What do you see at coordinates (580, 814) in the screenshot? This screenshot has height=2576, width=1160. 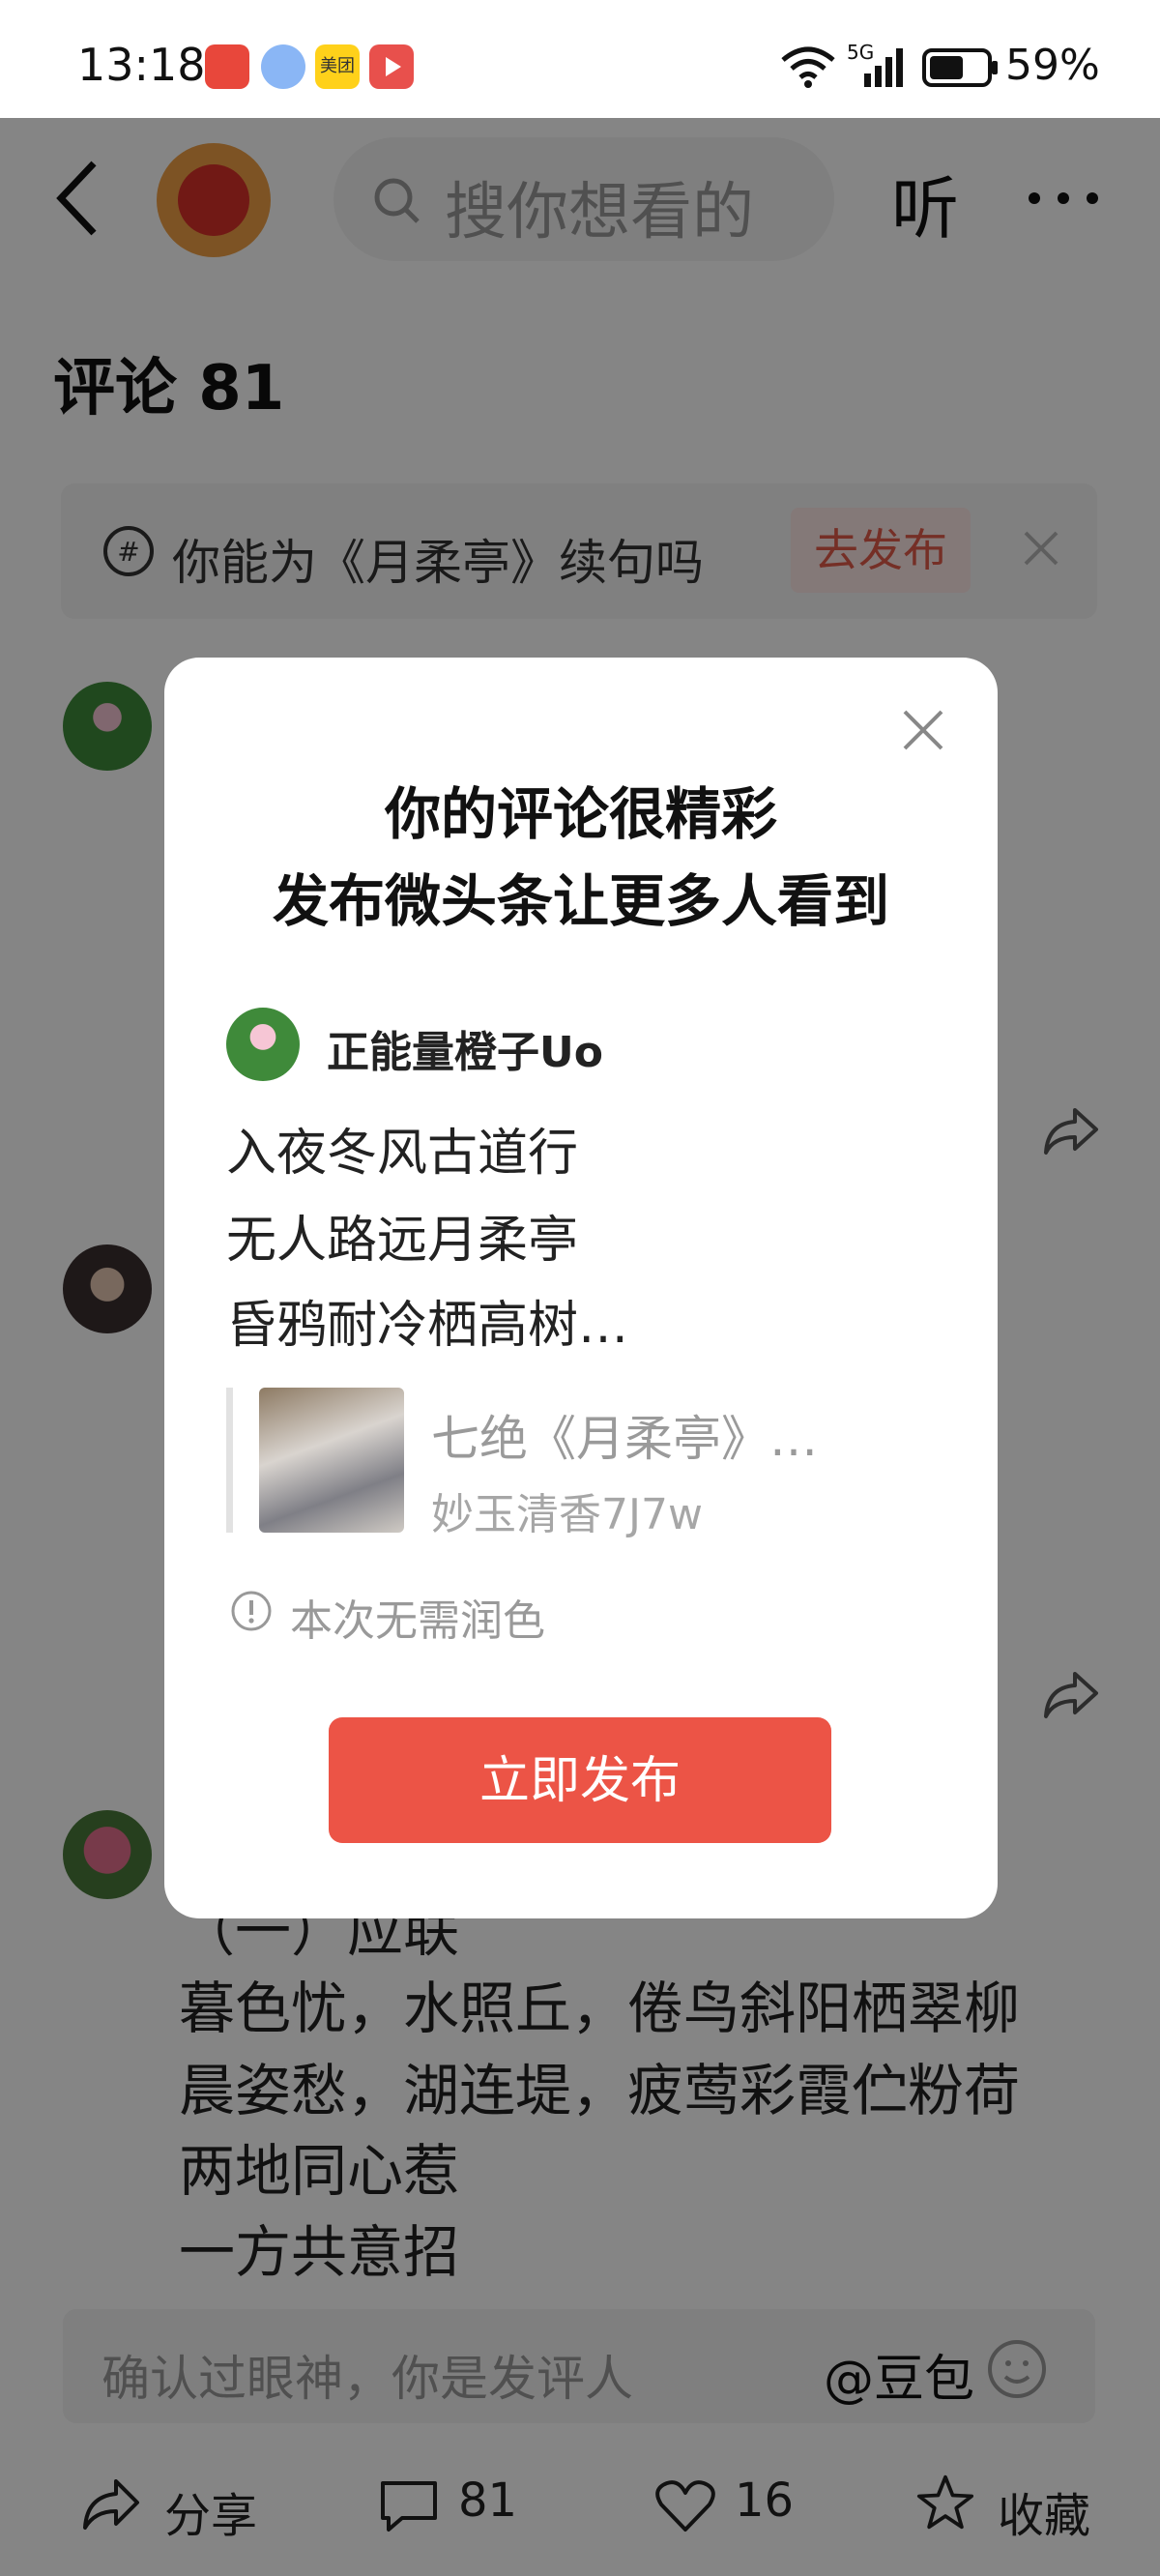 I see `dialog-title-line1: 你的评论很精彩` at bounding box center [580, 814].